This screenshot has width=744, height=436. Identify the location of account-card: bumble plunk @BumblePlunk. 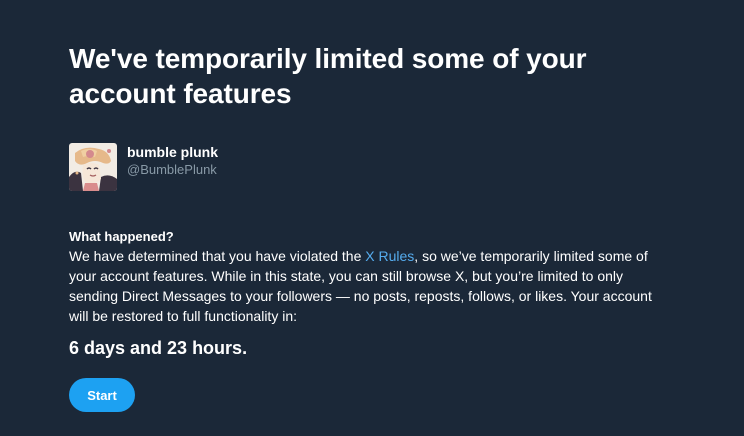
(143, 167).